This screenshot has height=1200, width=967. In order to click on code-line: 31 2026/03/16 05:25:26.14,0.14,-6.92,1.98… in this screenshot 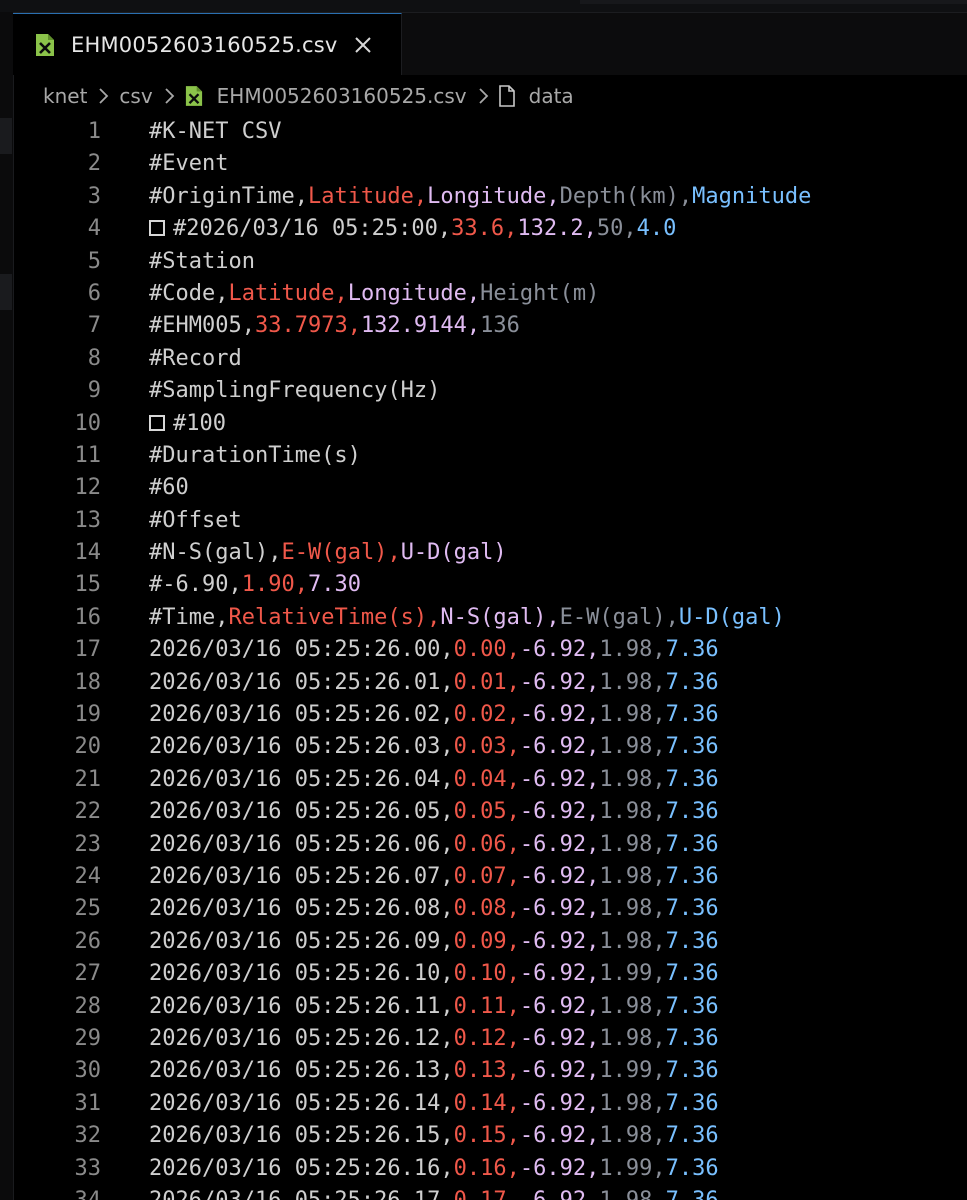, I will do `click(490, 1104)`.